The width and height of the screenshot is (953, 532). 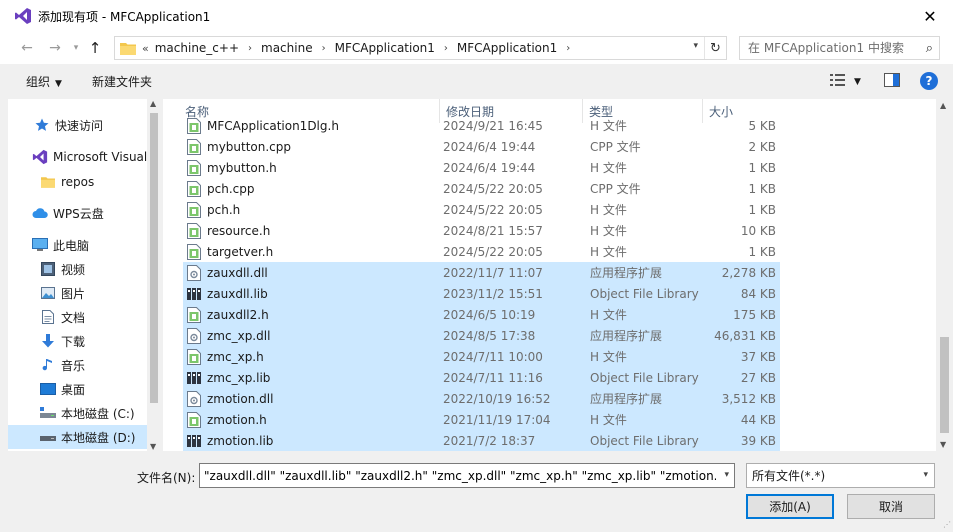 I want to click on forward-button: →, so click(x=55, y=48).